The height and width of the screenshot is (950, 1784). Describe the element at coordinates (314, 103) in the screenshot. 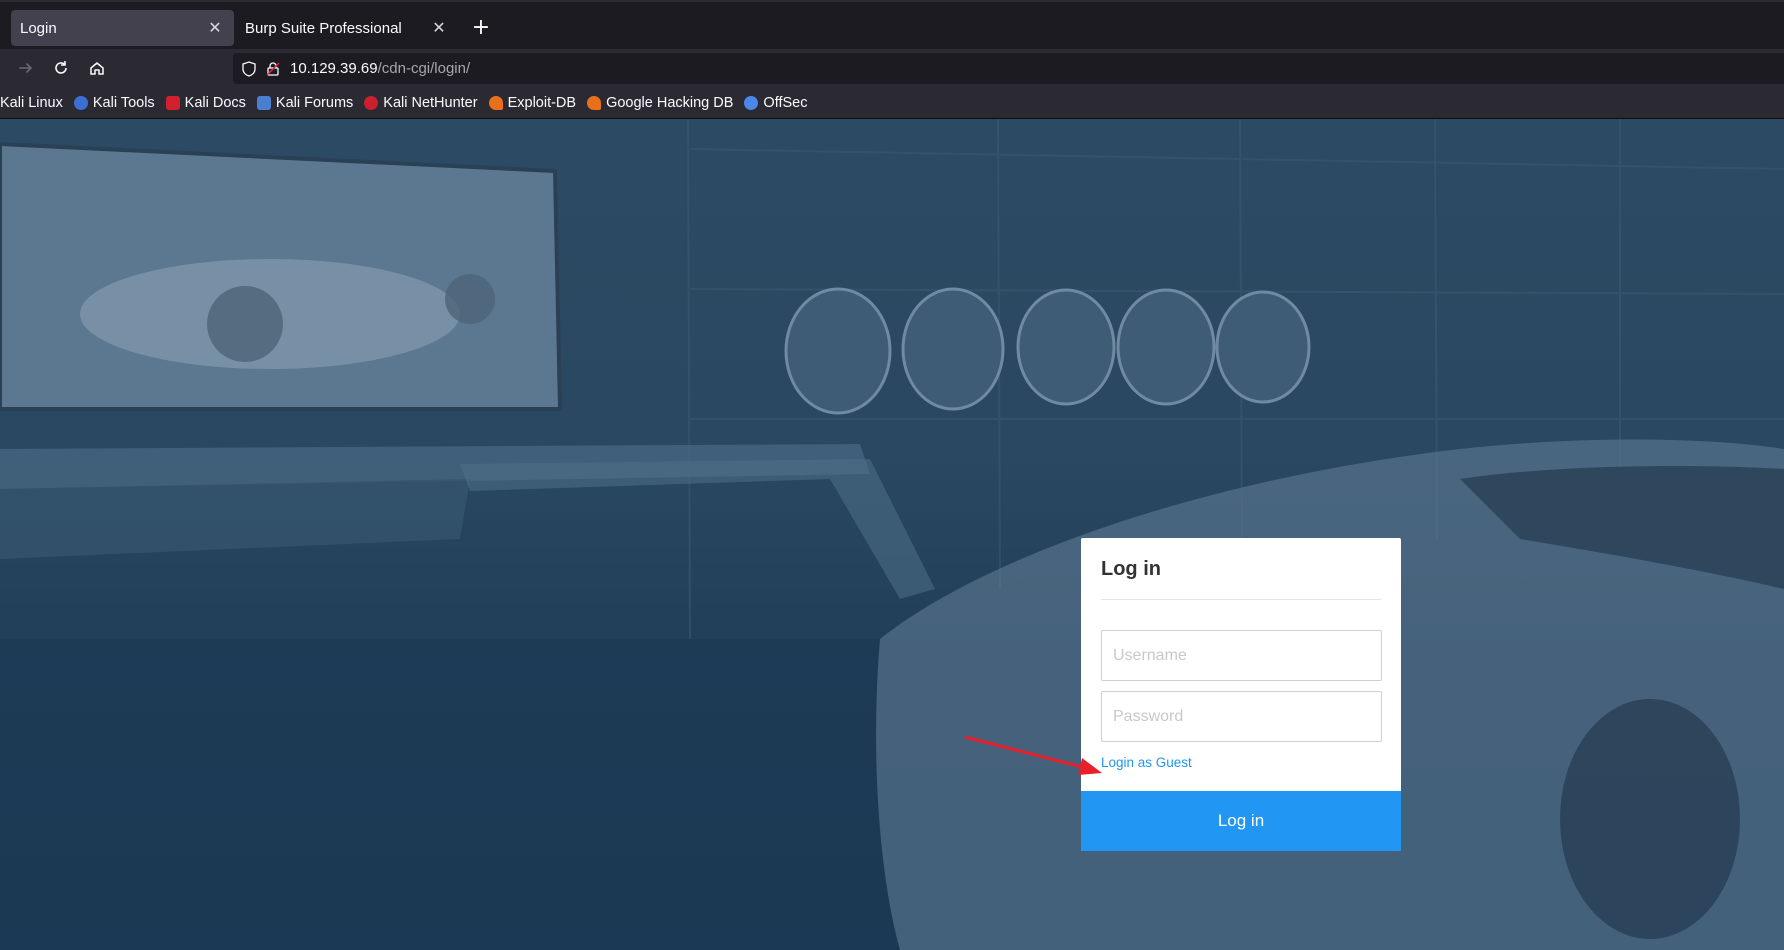

I see `bookmark-label: Kali Forums` at that location.